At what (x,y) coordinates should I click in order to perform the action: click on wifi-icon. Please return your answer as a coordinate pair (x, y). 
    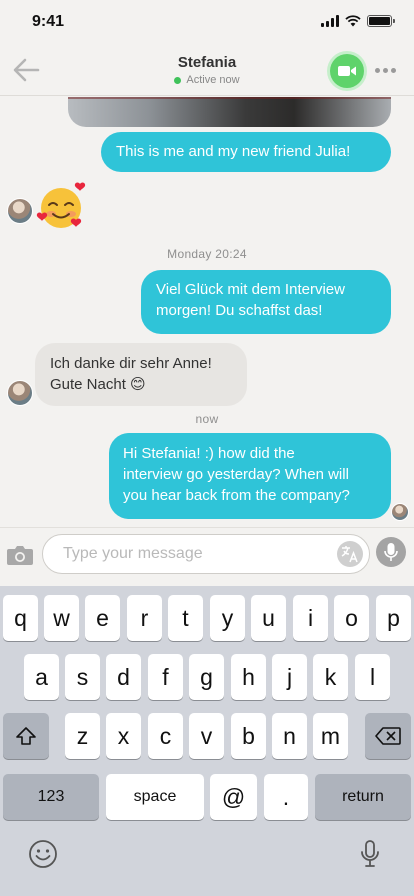
    Looking at the image, I should click on (353, 21).